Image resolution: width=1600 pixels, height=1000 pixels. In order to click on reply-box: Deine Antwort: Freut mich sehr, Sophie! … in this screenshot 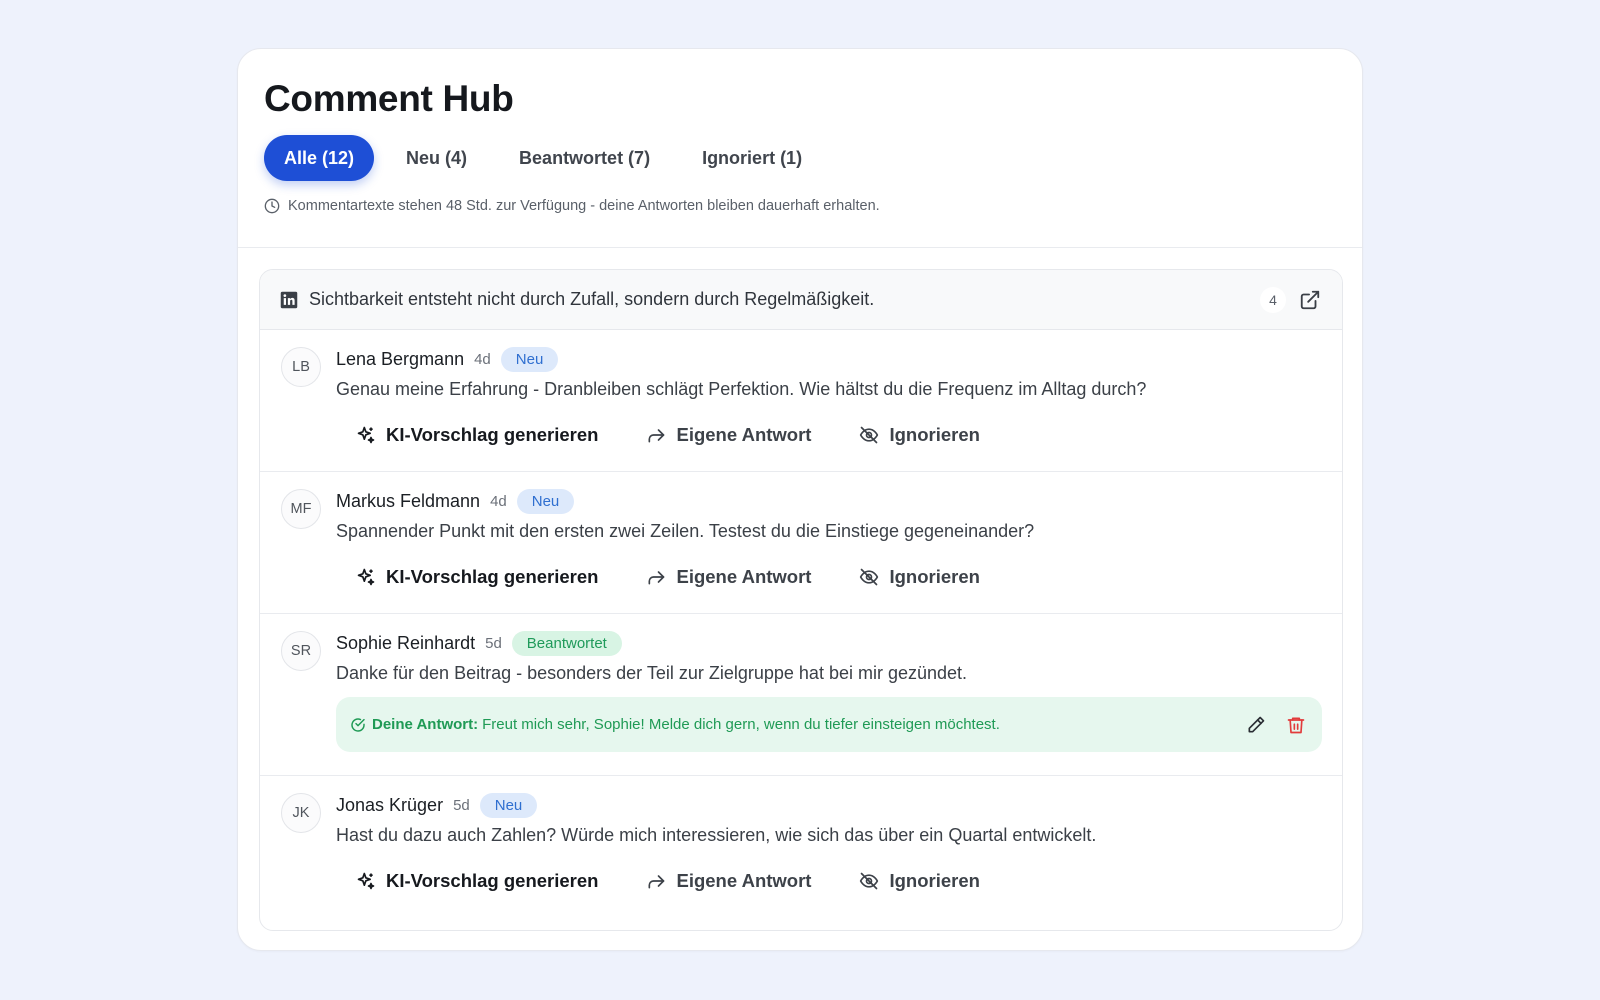, I will do `click(829, 724)`.